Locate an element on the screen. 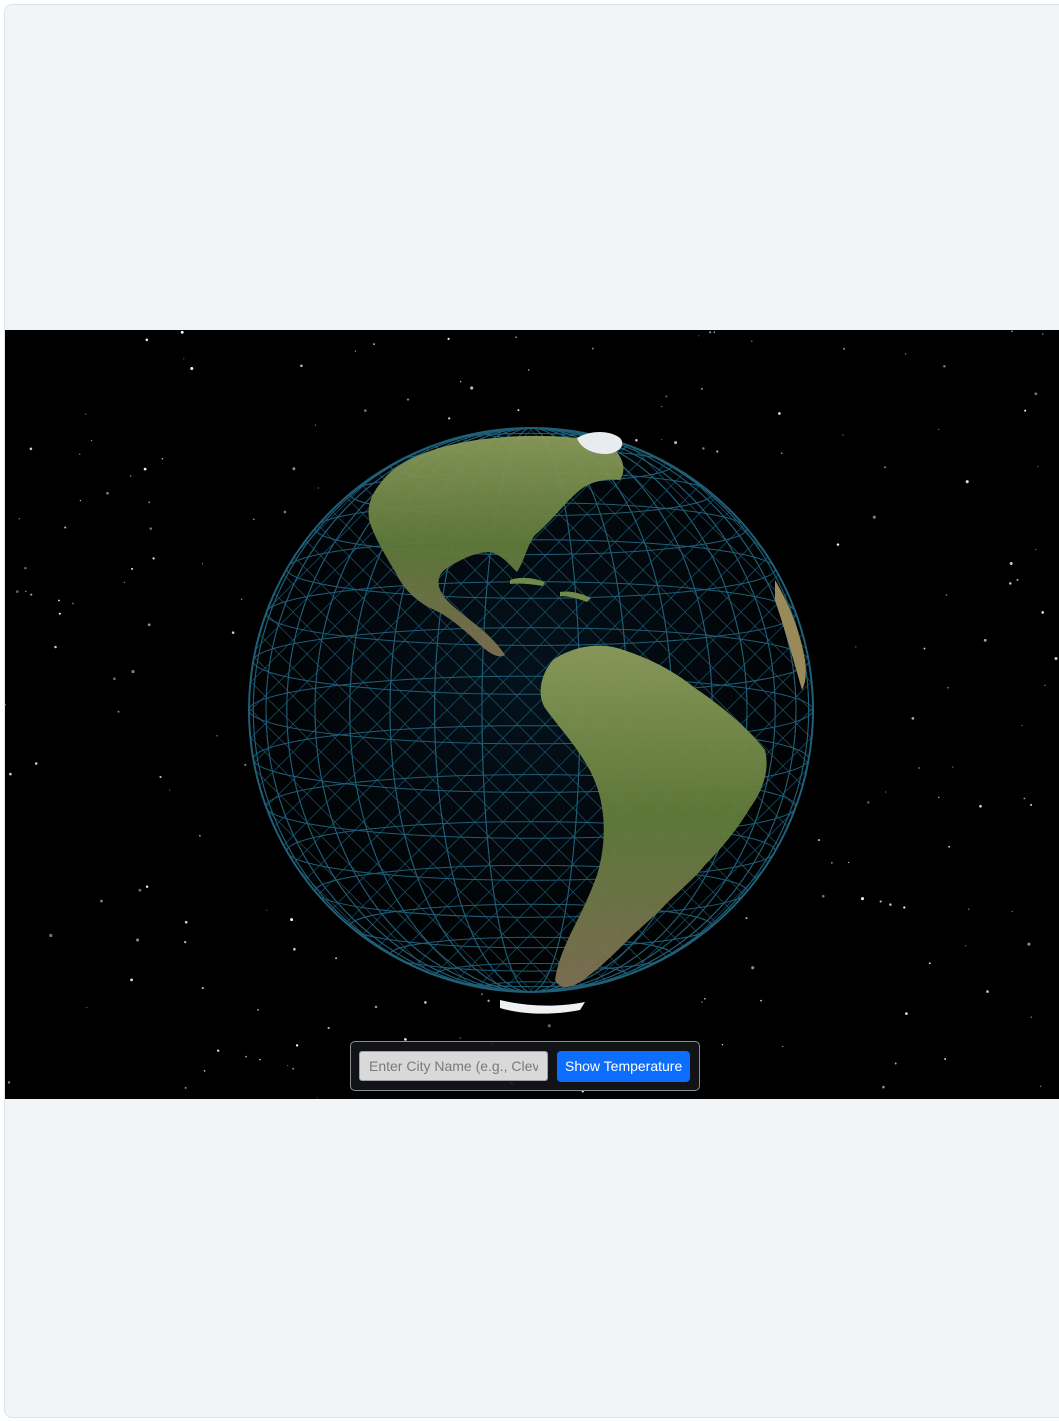  show-temperature-button: Show Temperature is located at coordinates (624, 1066).